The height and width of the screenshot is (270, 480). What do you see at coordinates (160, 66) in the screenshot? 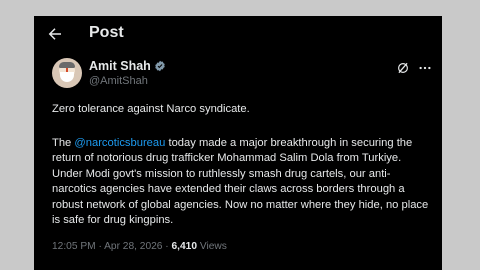
I see `verified-badge-icon` at bounding box center [160, 66].